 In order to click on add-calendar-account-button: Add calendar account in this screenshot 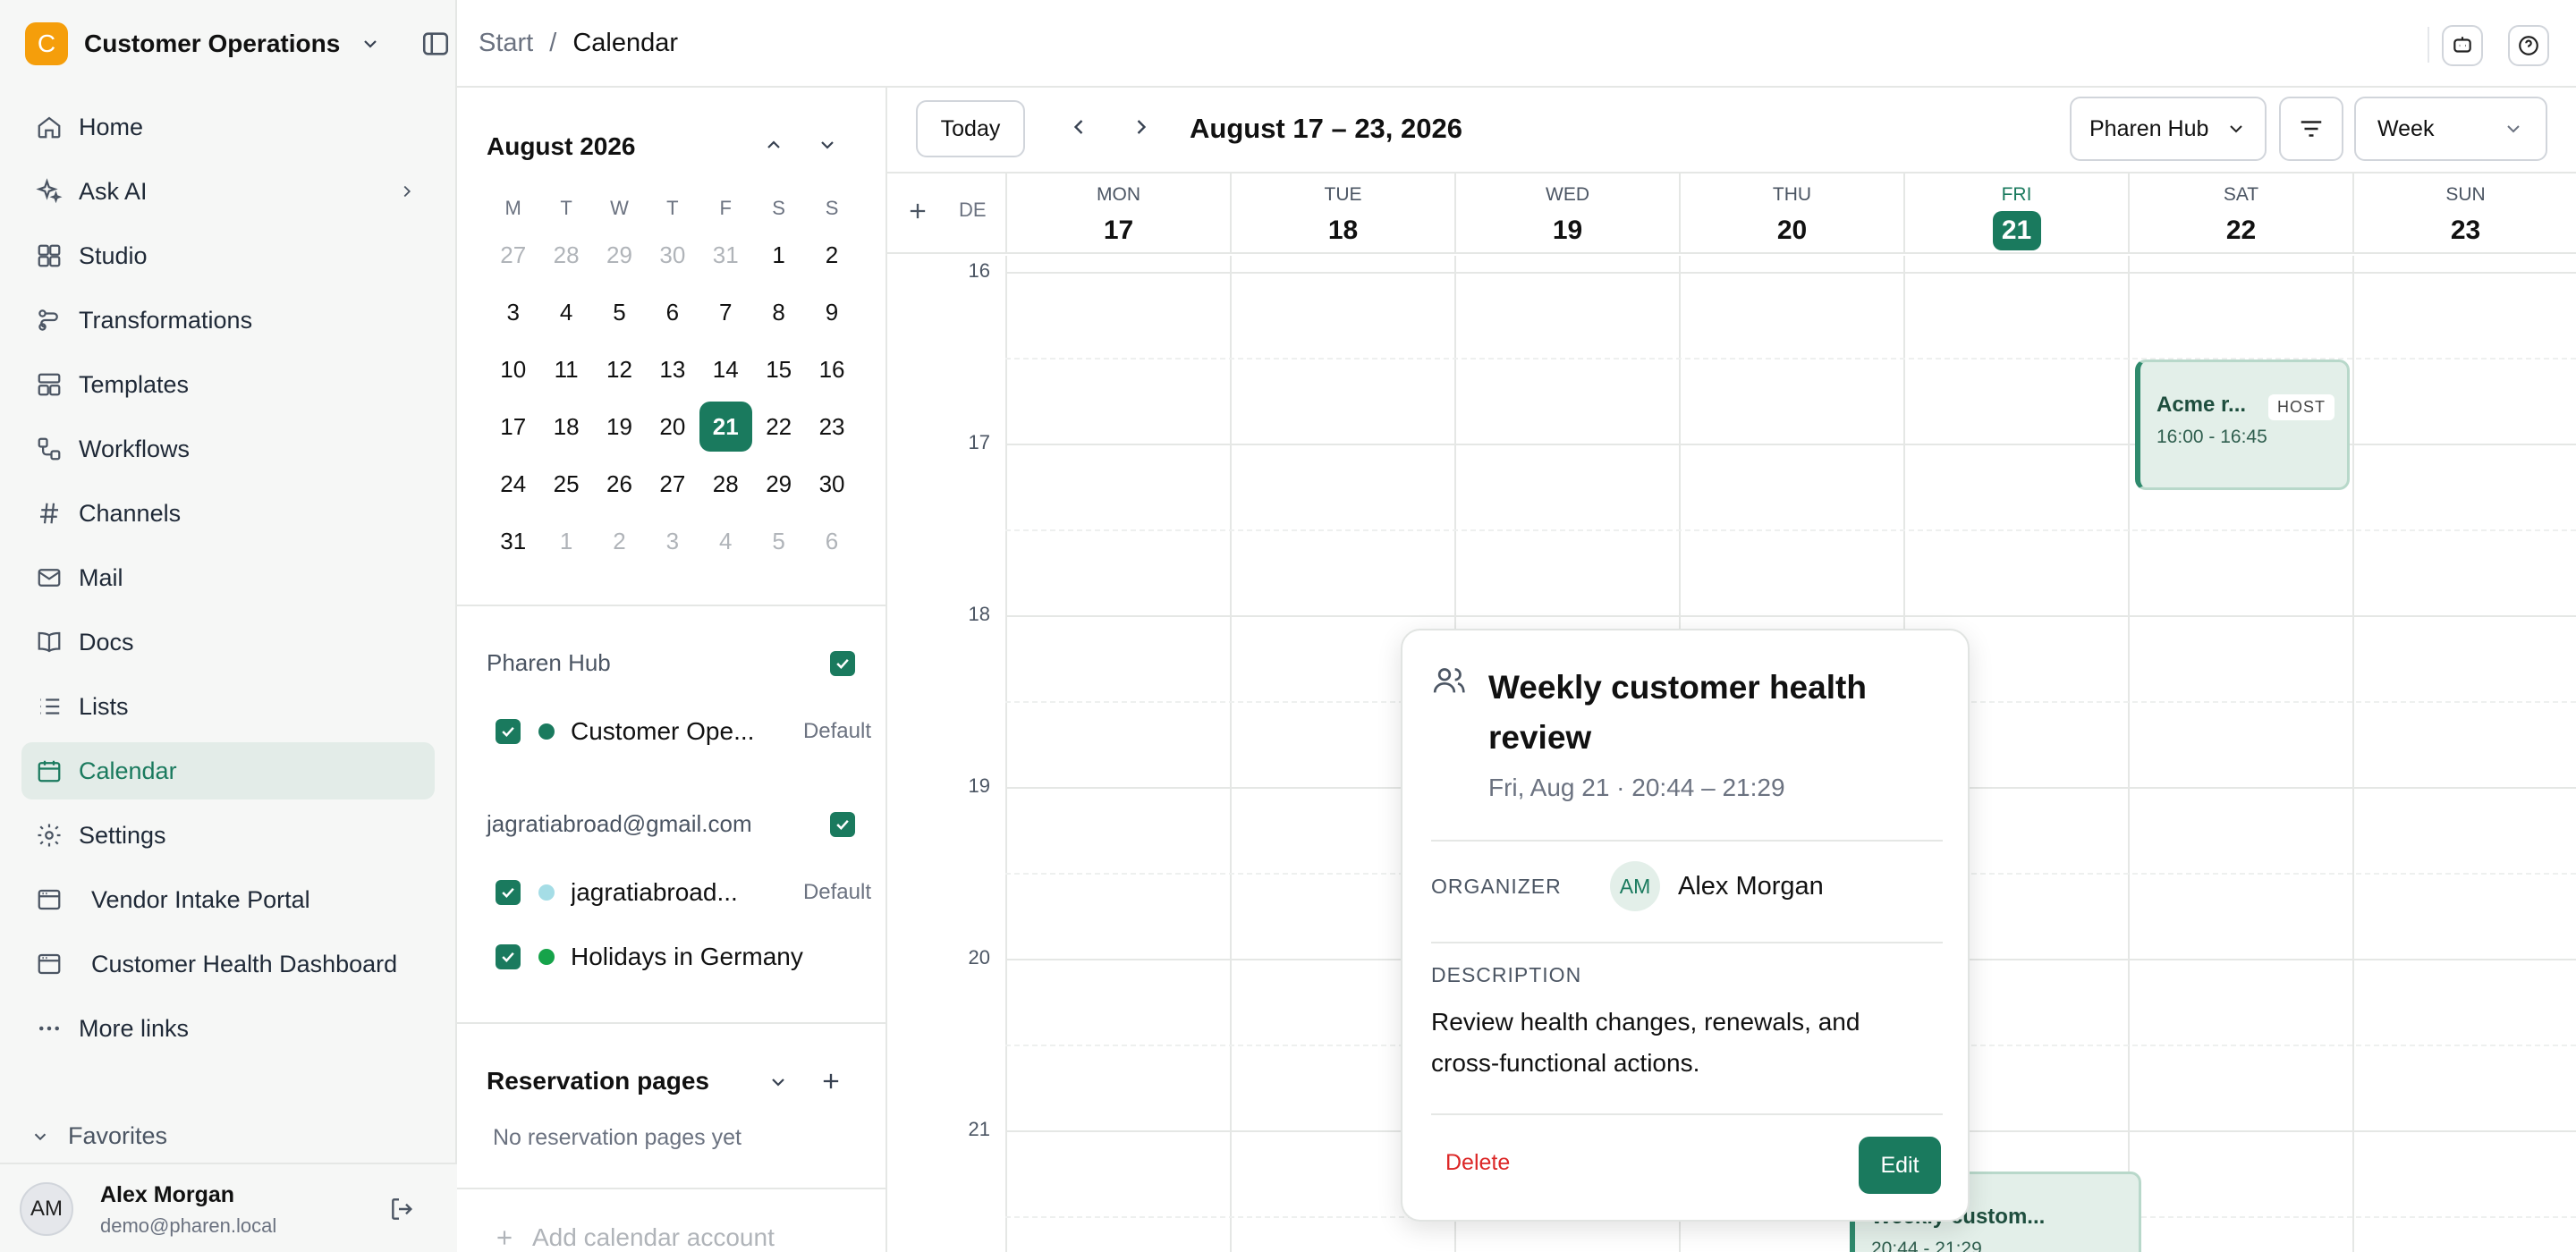, I will do `click(634, 1237)`.